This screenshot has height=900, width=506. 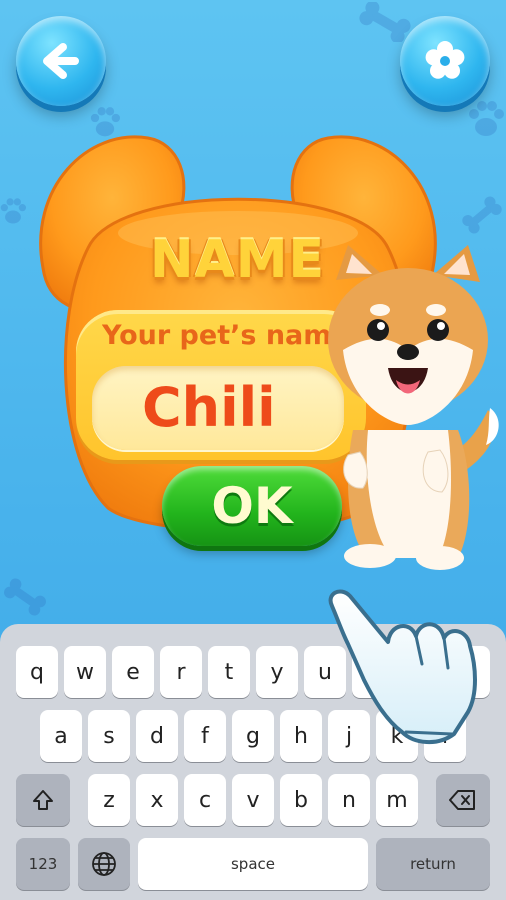 I want to click on flower-gear-icon, so click(x=445, y=60).